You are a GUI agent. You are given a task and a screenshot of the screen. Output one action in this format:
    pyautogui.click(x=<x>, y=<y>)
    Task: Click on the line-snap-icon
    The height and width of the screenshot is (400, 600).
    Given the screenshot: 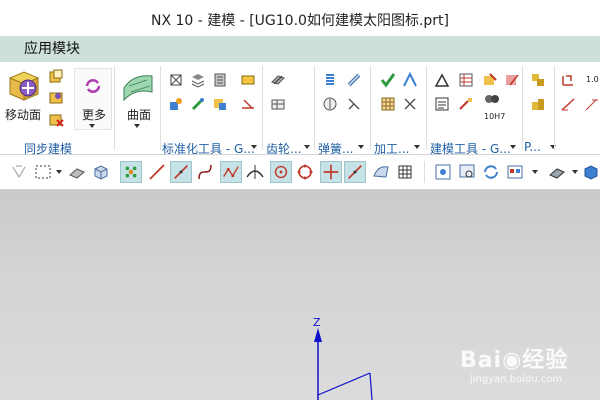 What is the action you would take?
    pyautogui.click(x=181, y=172)
    